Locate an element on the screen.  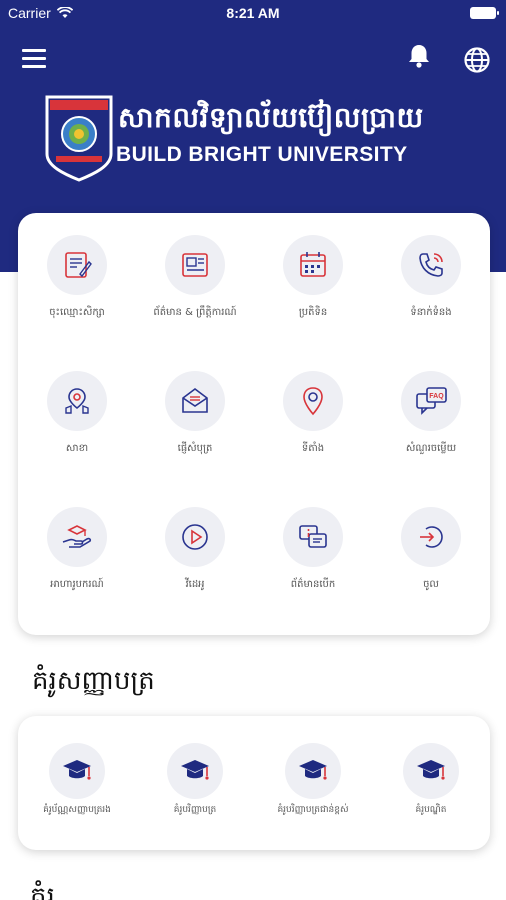
clock: 8:21 AM is located at coordinates (253, 13).